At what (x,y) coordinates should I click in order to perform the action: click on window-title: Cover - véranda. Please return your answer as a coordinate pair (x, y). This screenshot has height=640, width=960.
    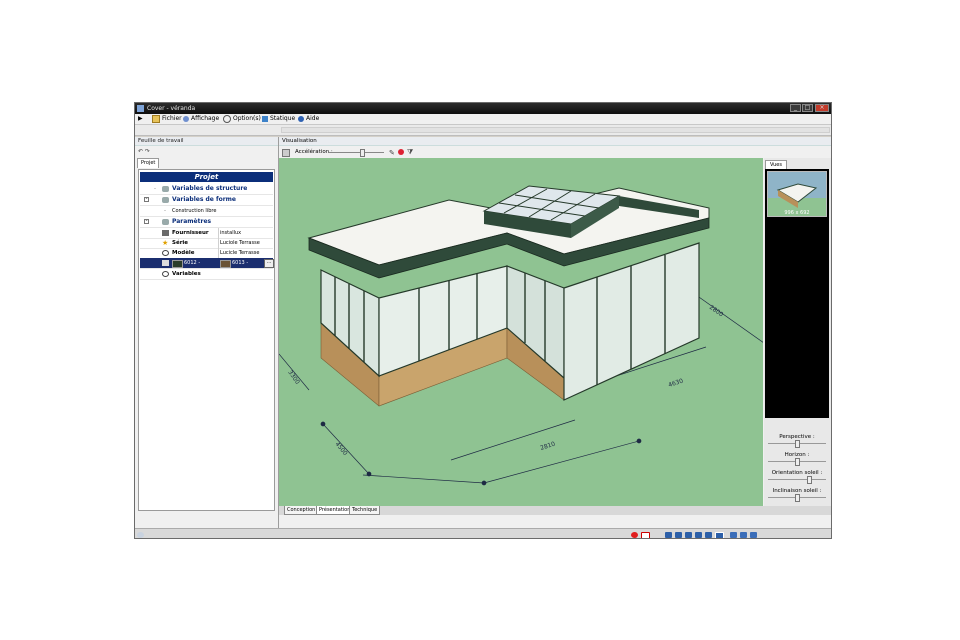
    Looking at the image, I should click on (171, 108).